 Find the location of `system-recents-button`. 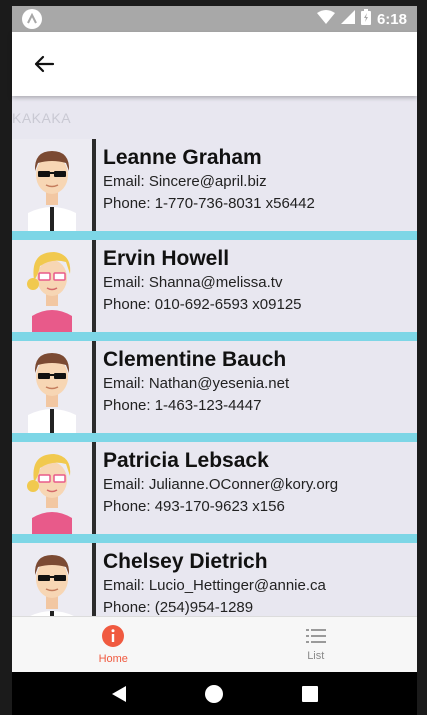

system-recents-button is located at coordinates (310, 694).